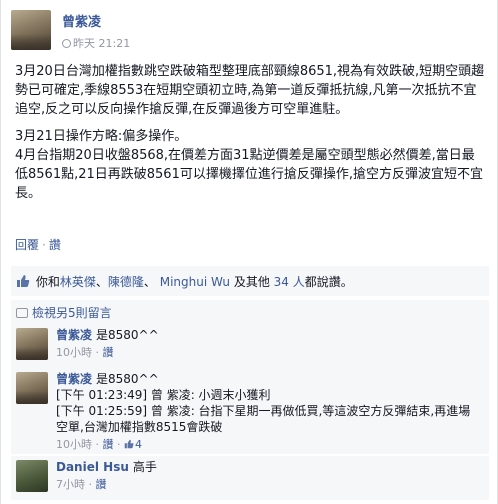  What do you see at coordinates (195, 282) in the screenshot?
I see `liker-3: Minghui Wu` at bounding box center [195, 282].